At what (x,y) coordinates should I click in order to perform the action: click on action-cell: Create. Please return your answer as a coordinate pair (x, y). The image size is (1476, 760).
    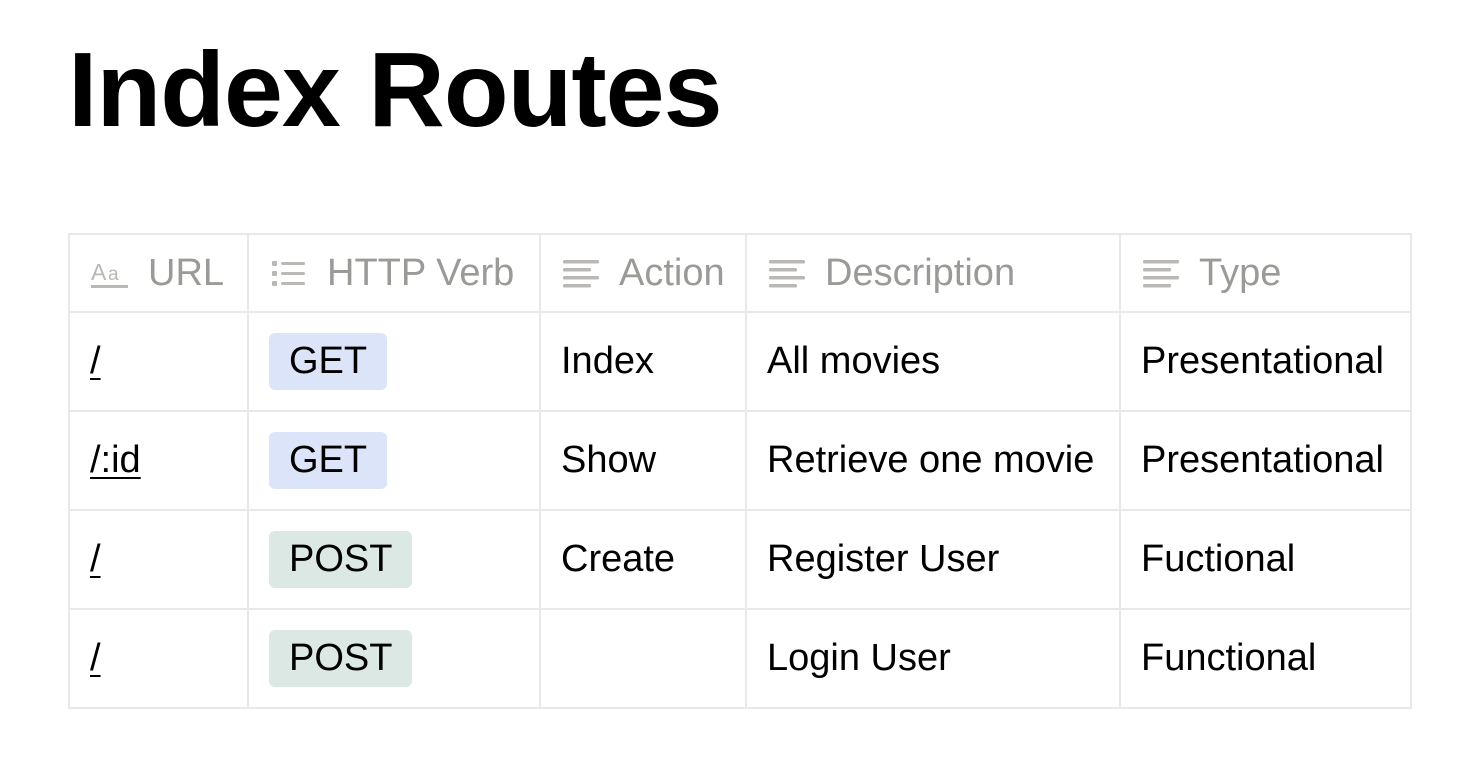
    Looking at the image, I should click on (643, 559).